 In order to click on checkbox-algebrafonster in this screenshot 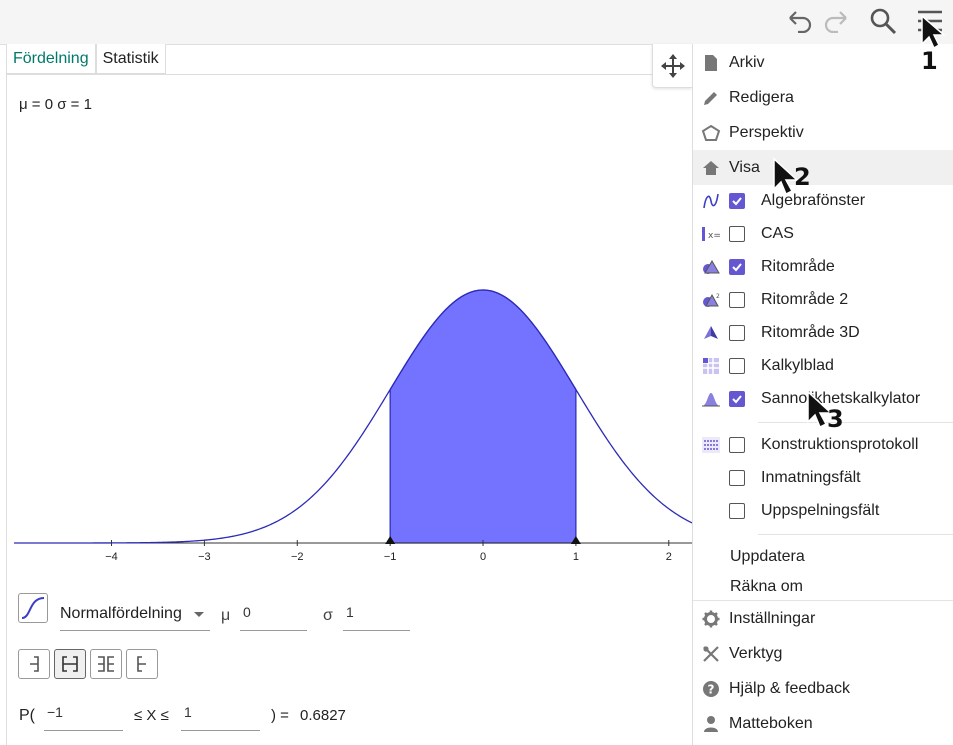, I will do `click(737, 200)`.